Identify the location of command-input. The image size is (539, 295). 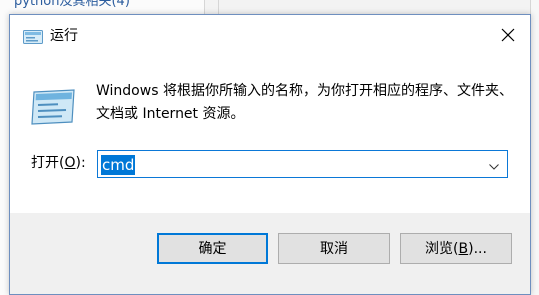
(291, 164).